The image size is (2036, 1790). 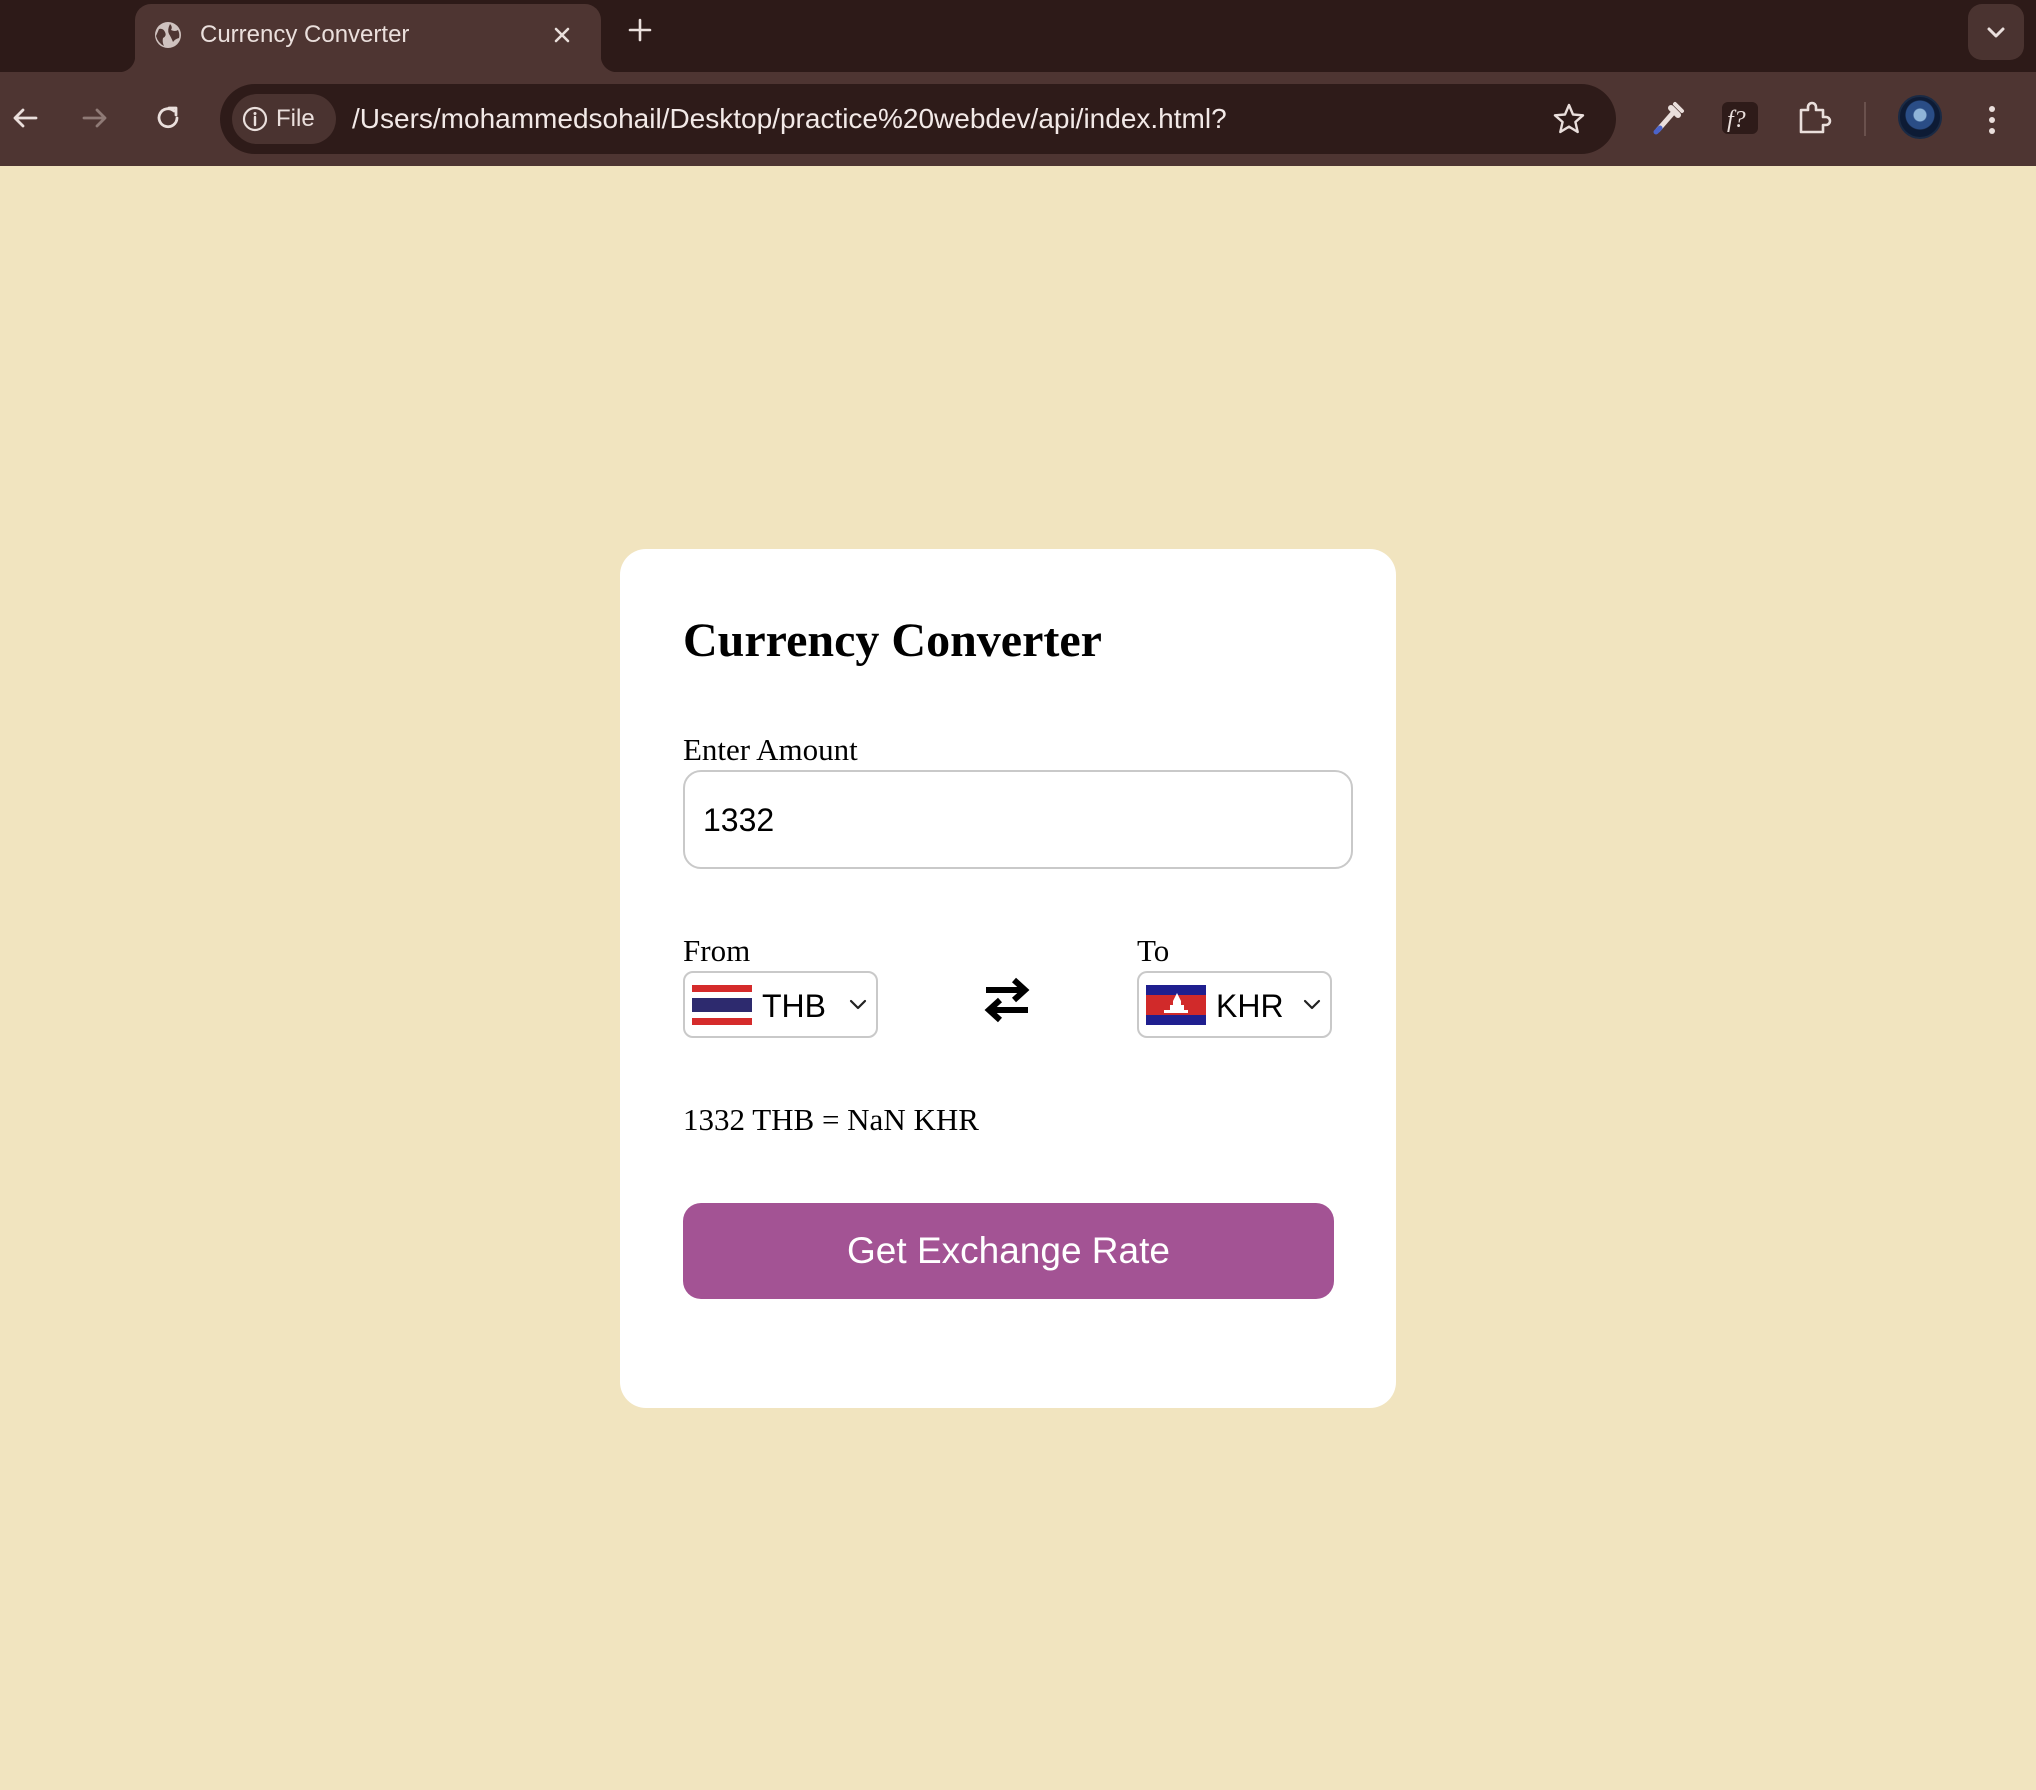 I want to click on profile-avatar, so click(x=1920, y=117).